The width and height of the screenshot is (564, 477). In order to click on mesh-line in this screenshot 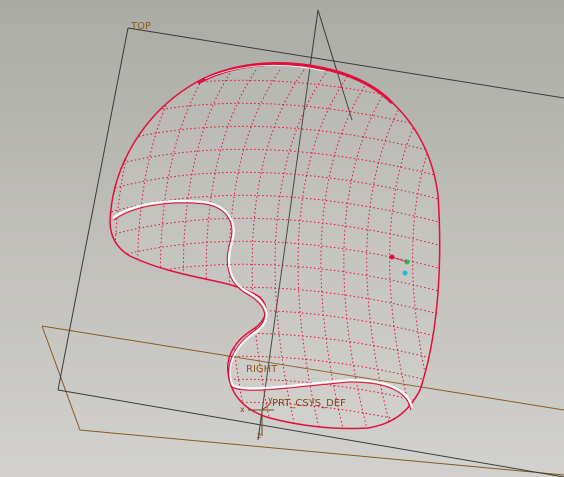, I will do `click(275, 426)`.